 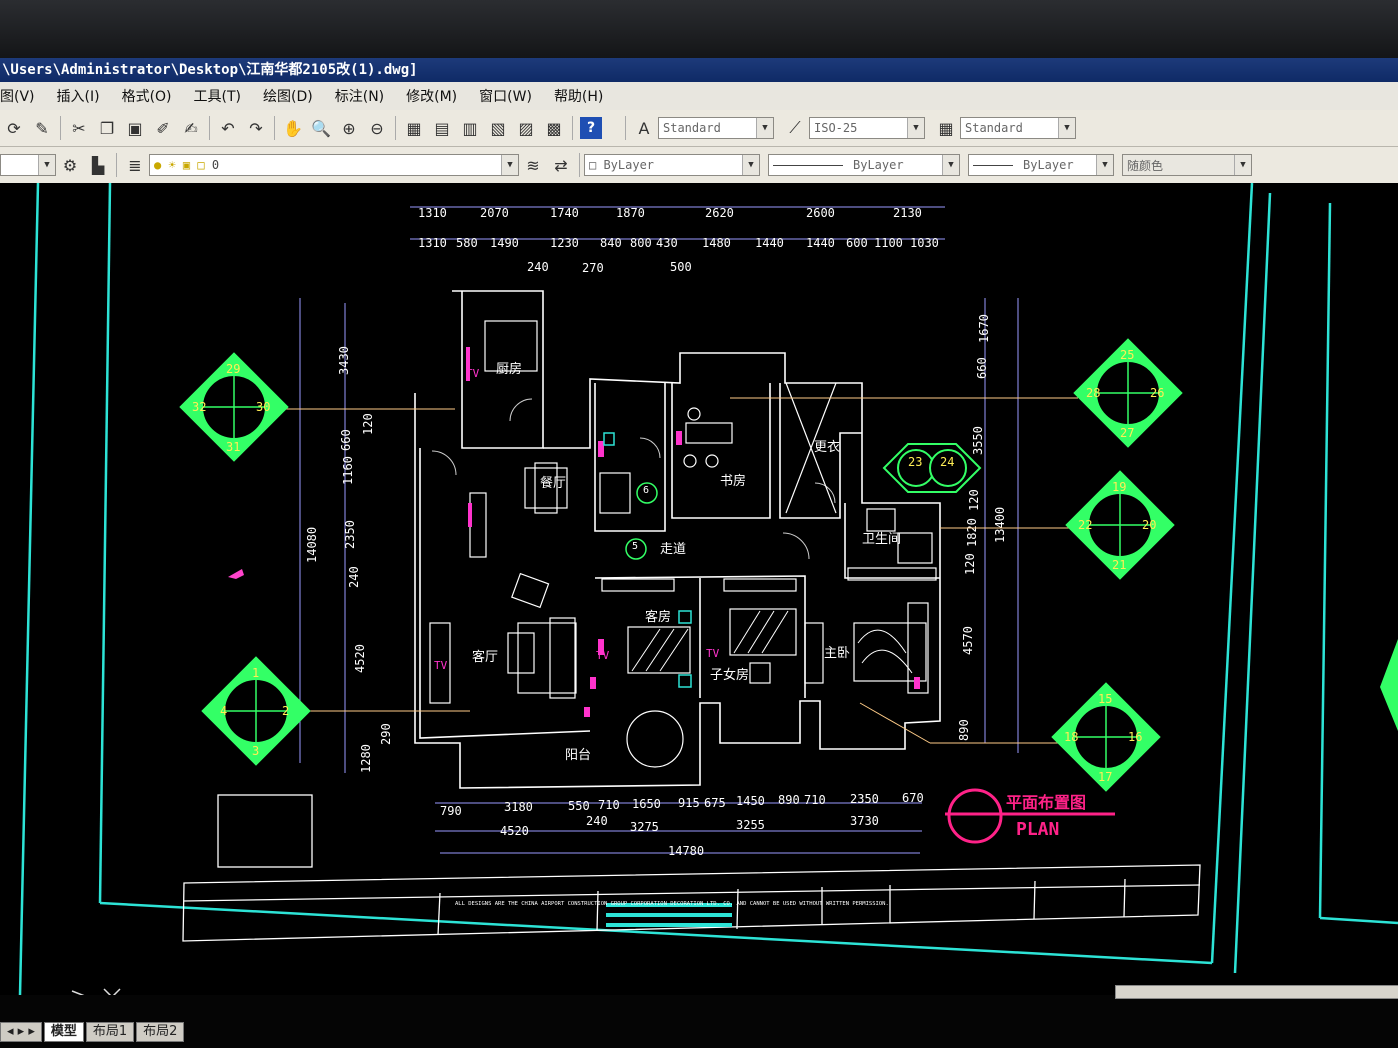 I want to click on brush-icon: ✍, so click(x=191, y=128).